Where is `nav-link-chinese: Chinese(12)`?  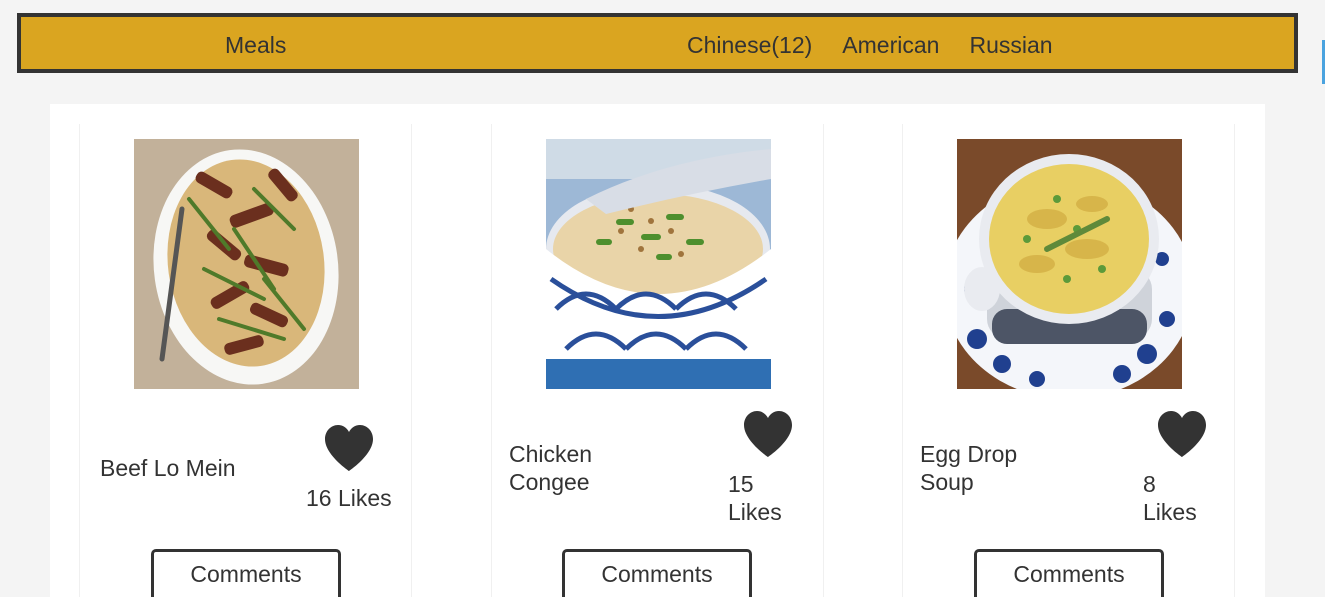
nav-link-chinese: Chinese(12) is located at coordinates (749, 45).